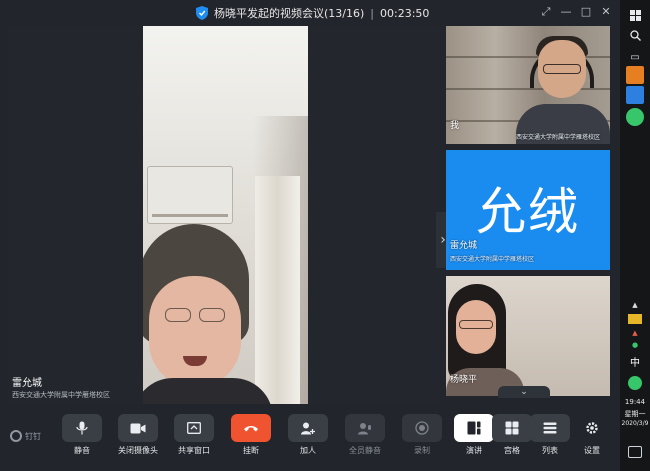  Describe the element at coordinates (576, 12) in the screenshot. I see `window-controls: ⤢ — □ ✕` at that location.